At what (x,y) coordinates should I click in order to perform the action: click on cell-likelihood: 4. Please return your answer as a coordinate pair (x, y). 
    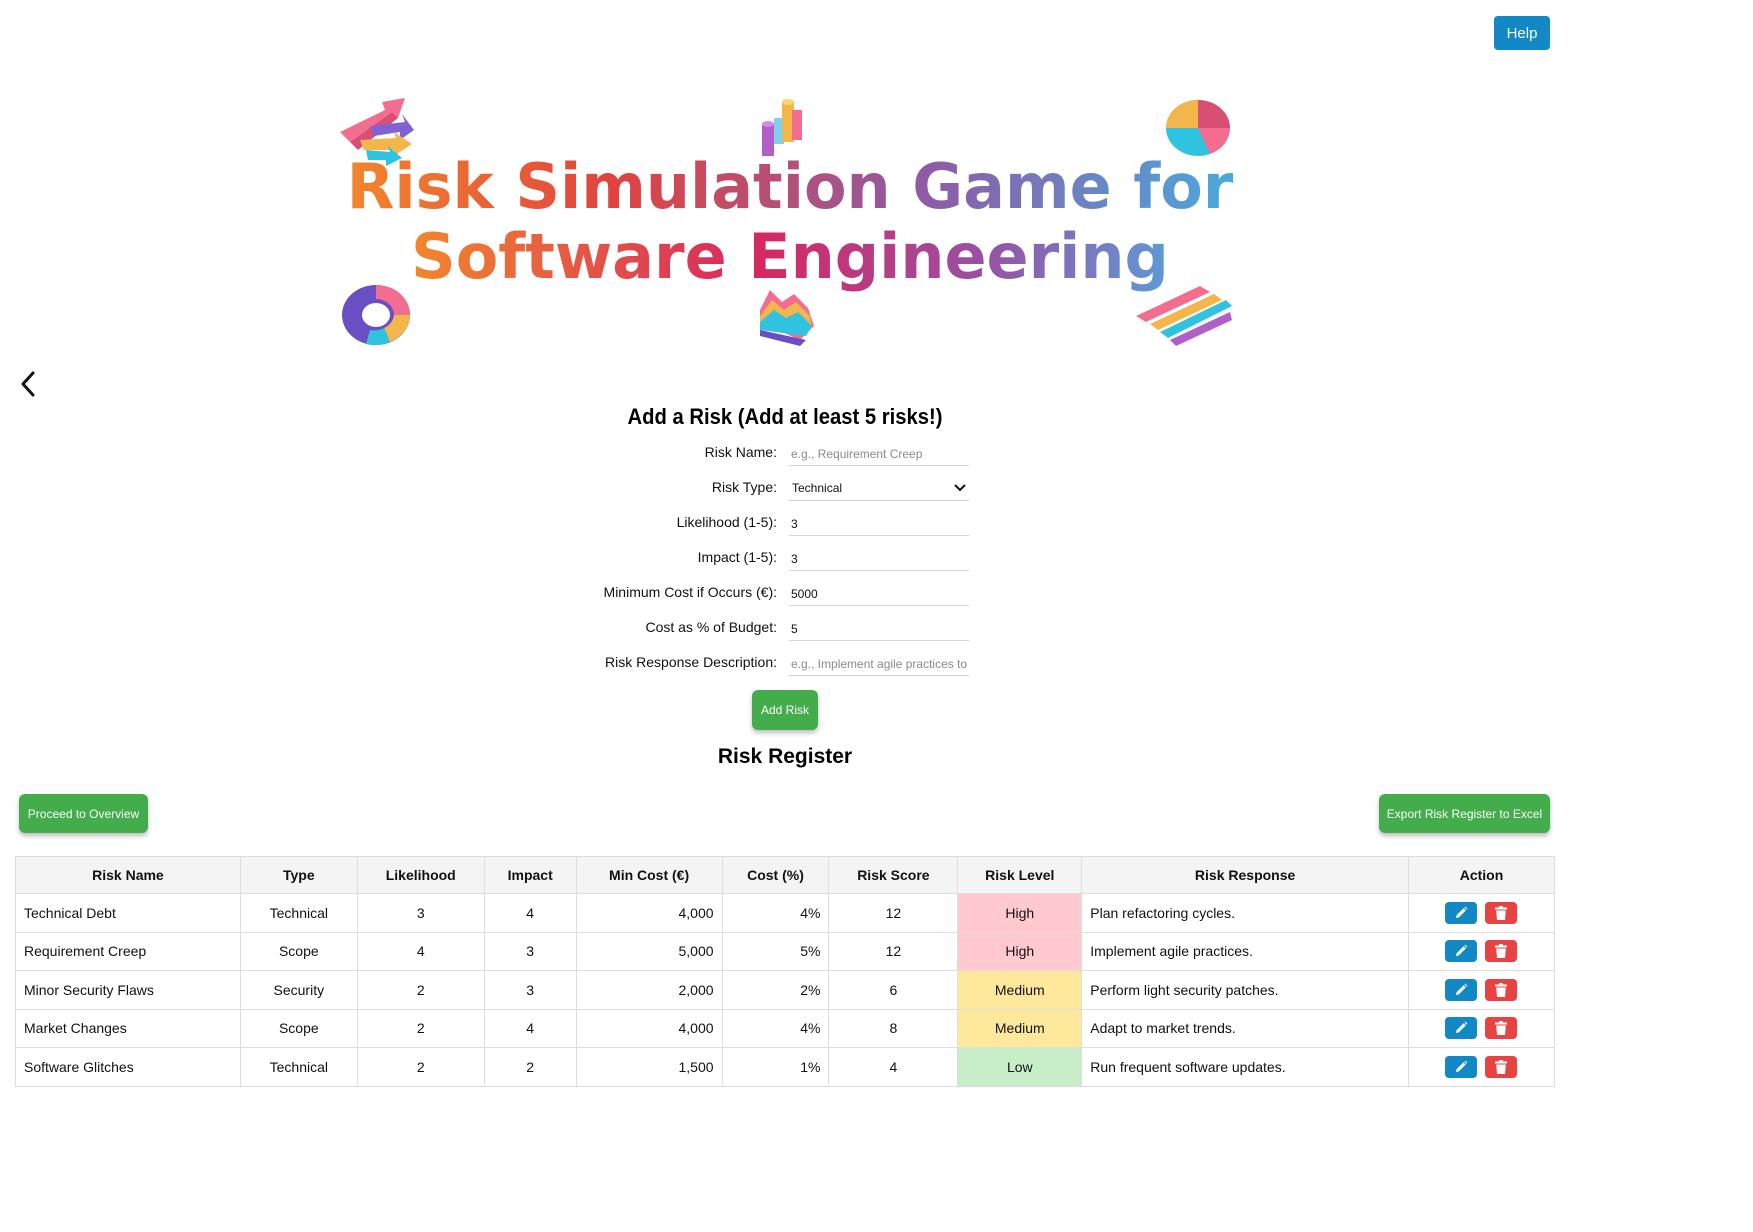
    Looking at the image, I should click on (420, 951).